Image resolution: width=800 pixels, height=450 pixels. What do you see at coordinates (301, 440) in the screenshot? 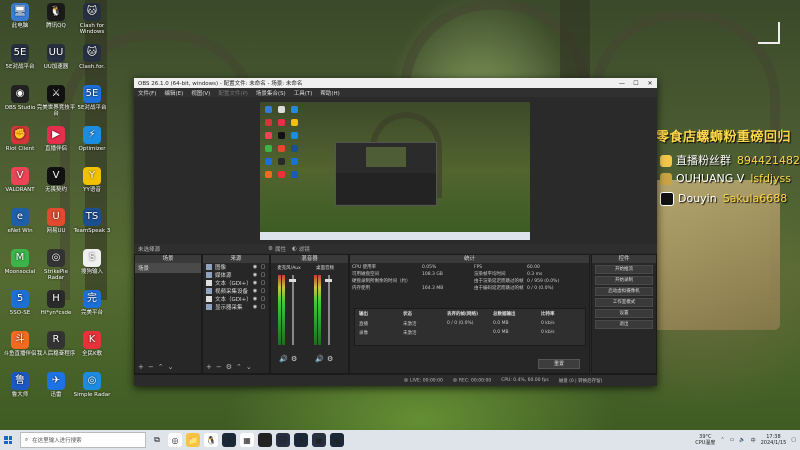
I see `steam2-icon: S` at bounding box center [301, 440].